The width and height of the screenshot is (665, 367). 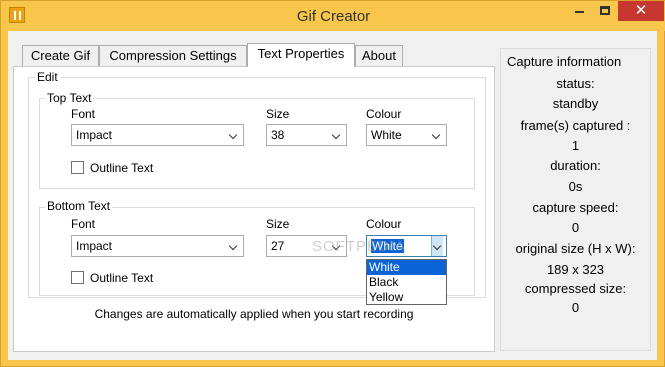 I want to click on top-font-select: Impact, so click(x=157, y=135).